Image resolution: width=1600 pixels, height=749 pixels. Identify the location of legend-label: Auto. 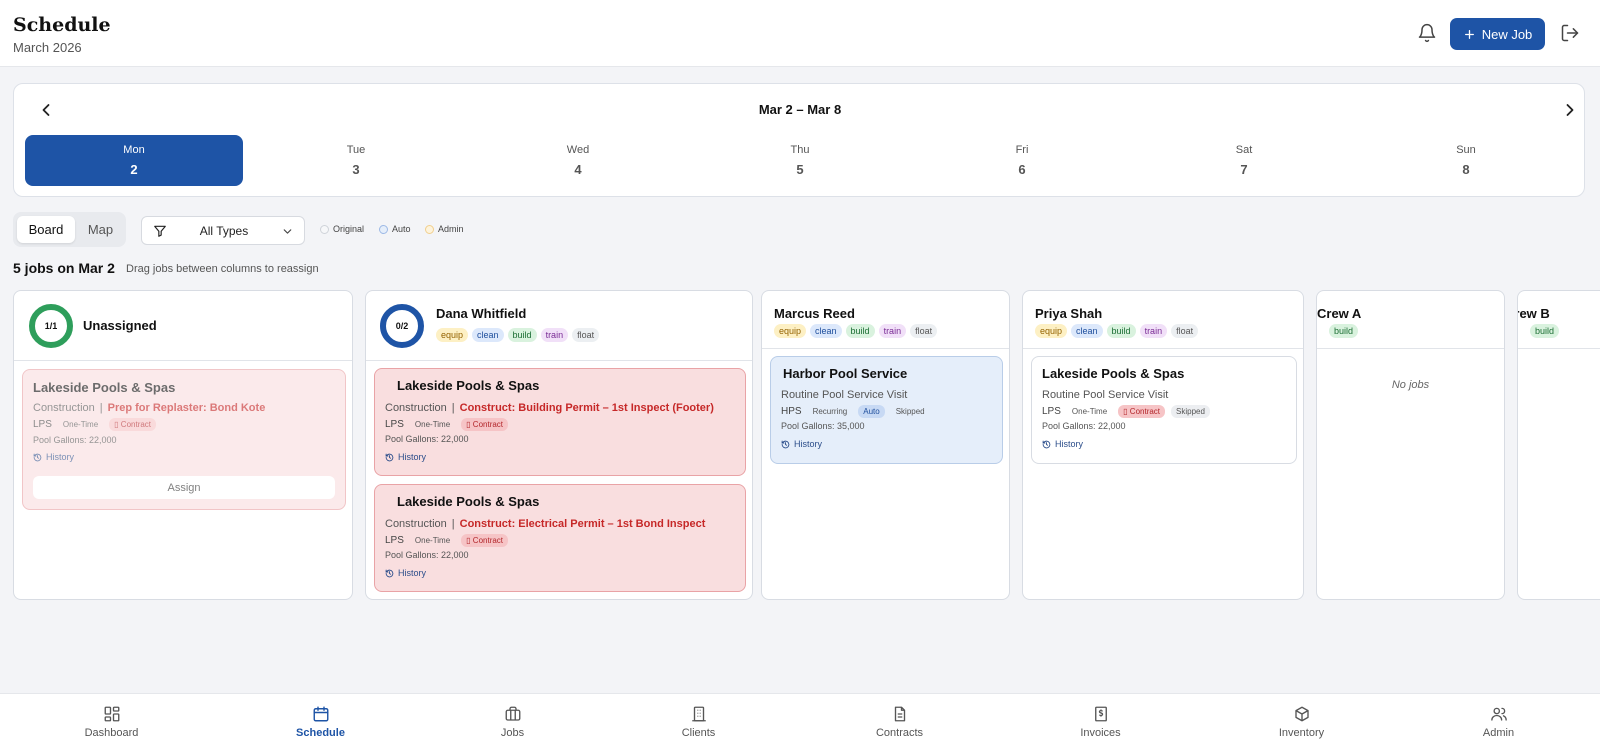
(401, 229).